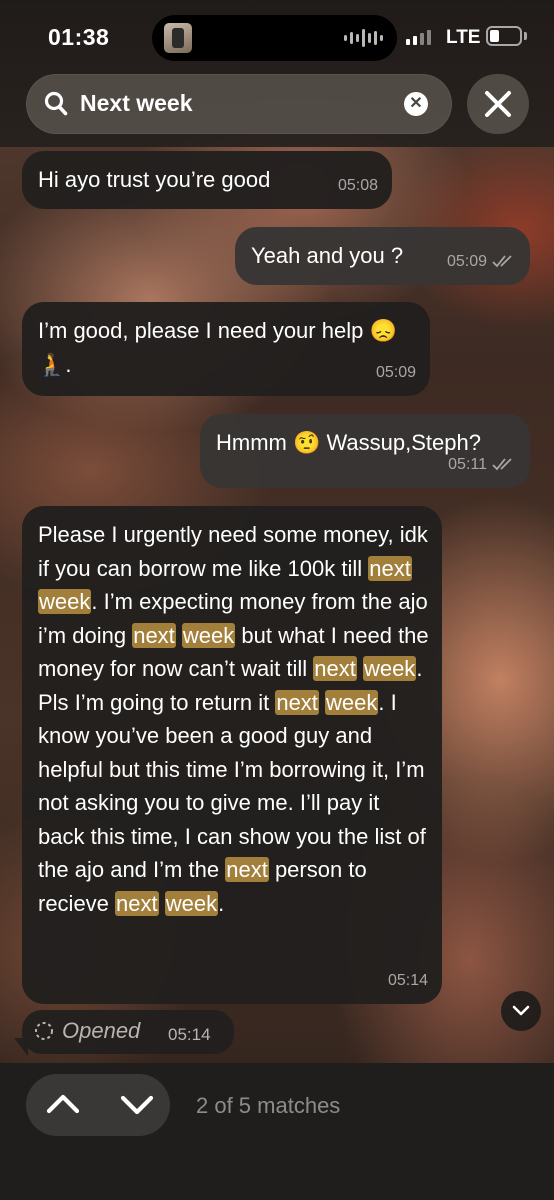  Describe the element at coordinates (274, 38) in the screenshot. I see `dynamic-island` at that location.